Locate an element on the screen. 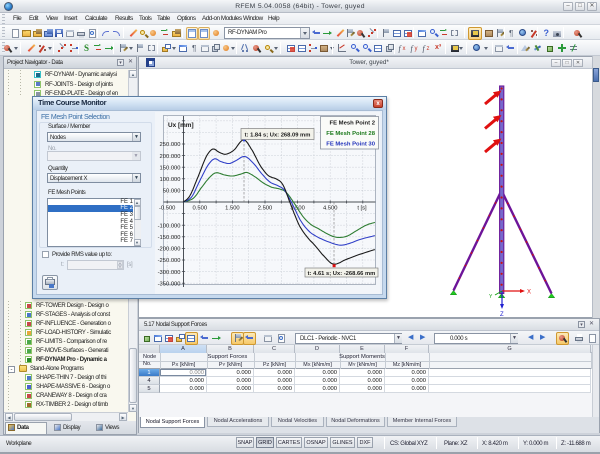  svg-text: t: 4.61 s; Ux: -268.66 mm is located at coordinates (342, 274).